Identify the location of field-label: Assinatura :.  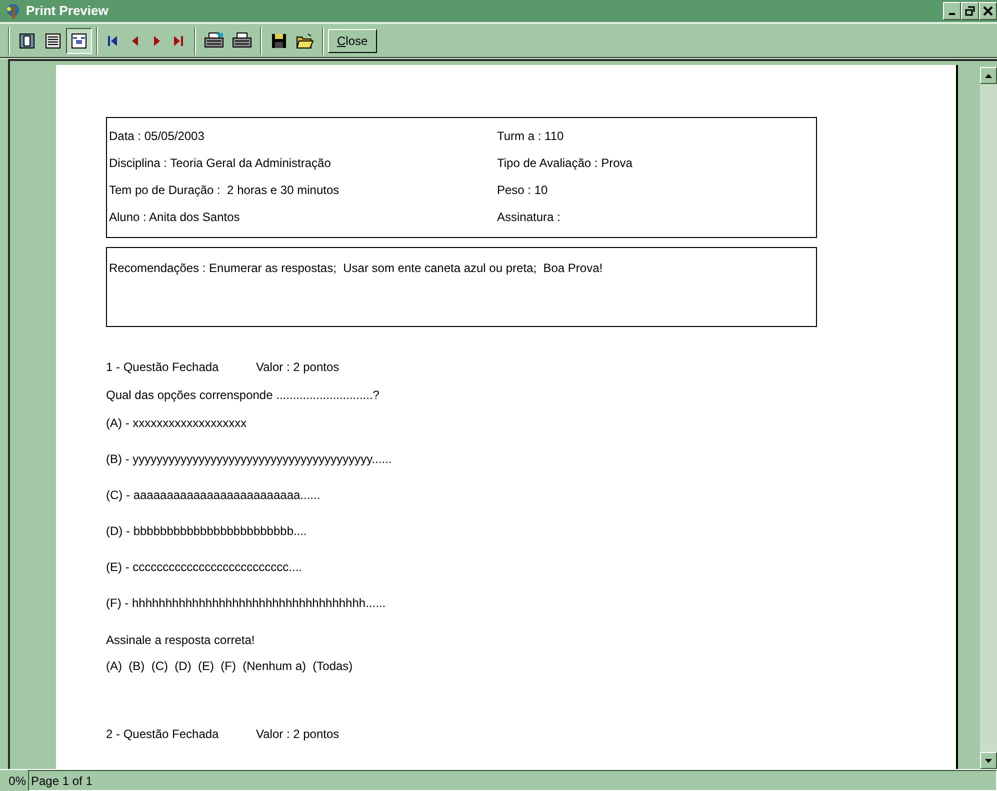
(528, 217).